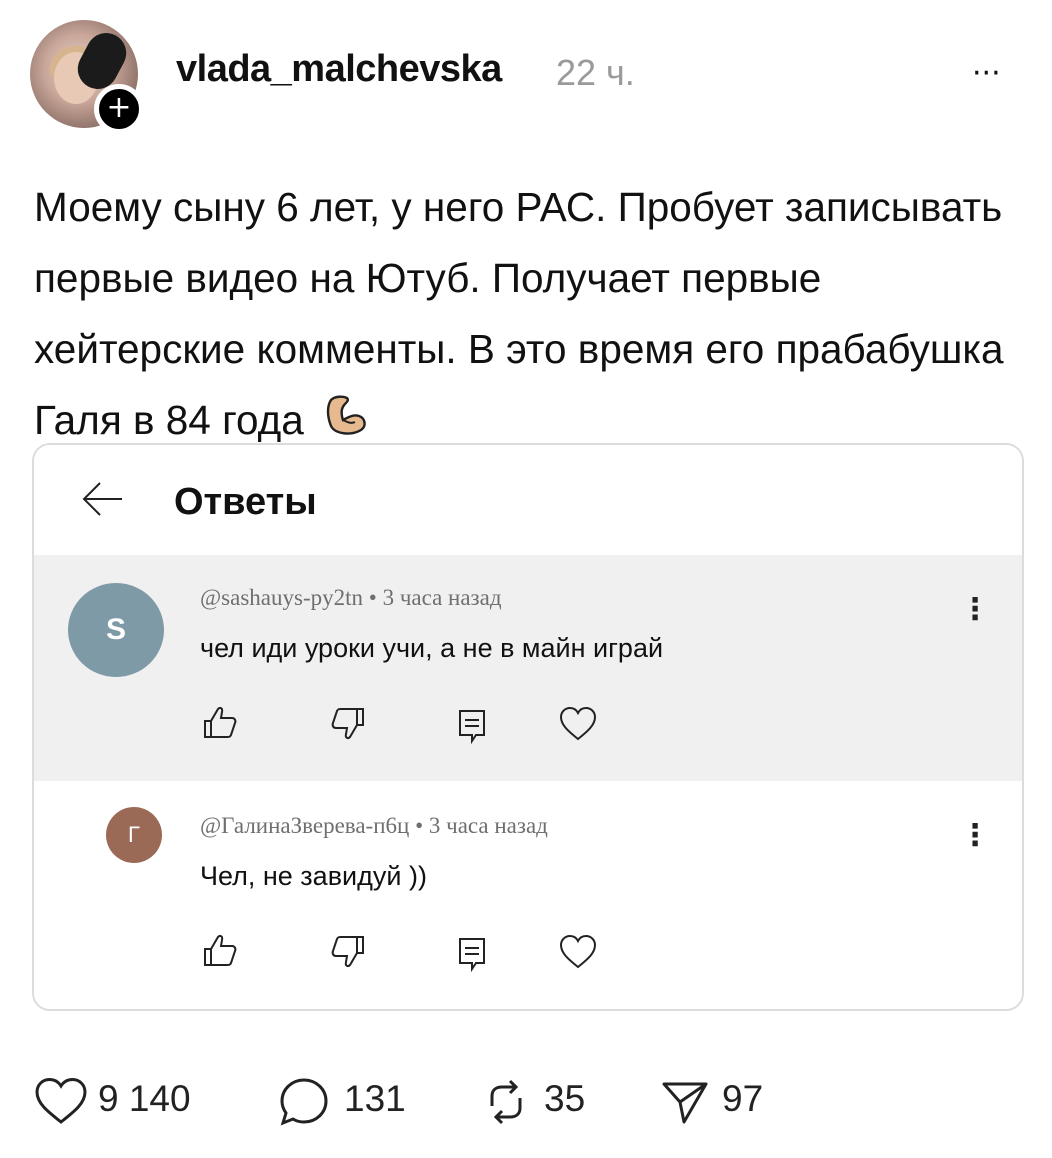 The width and height of the screenshot is (1052, 1158). Describe the element at coordinates (313, 876) in the screenshot. I see `comment-text: Чел, не завидуй ))` at that location.